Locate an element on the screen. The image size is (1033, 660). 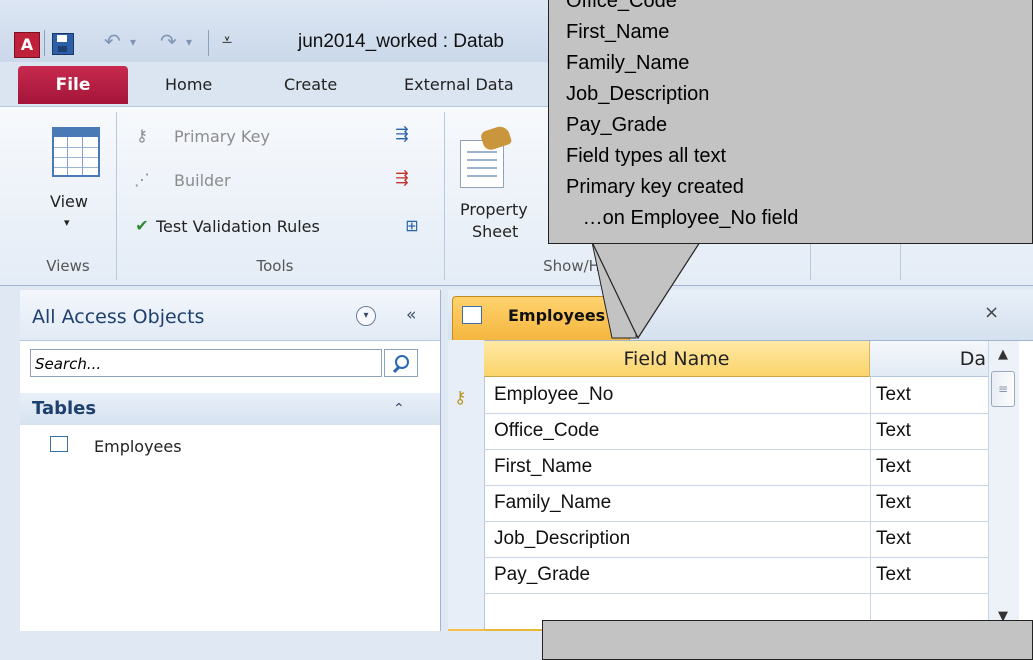
field-name-cell: Pay_Grade is located at coordinates (542, 575).